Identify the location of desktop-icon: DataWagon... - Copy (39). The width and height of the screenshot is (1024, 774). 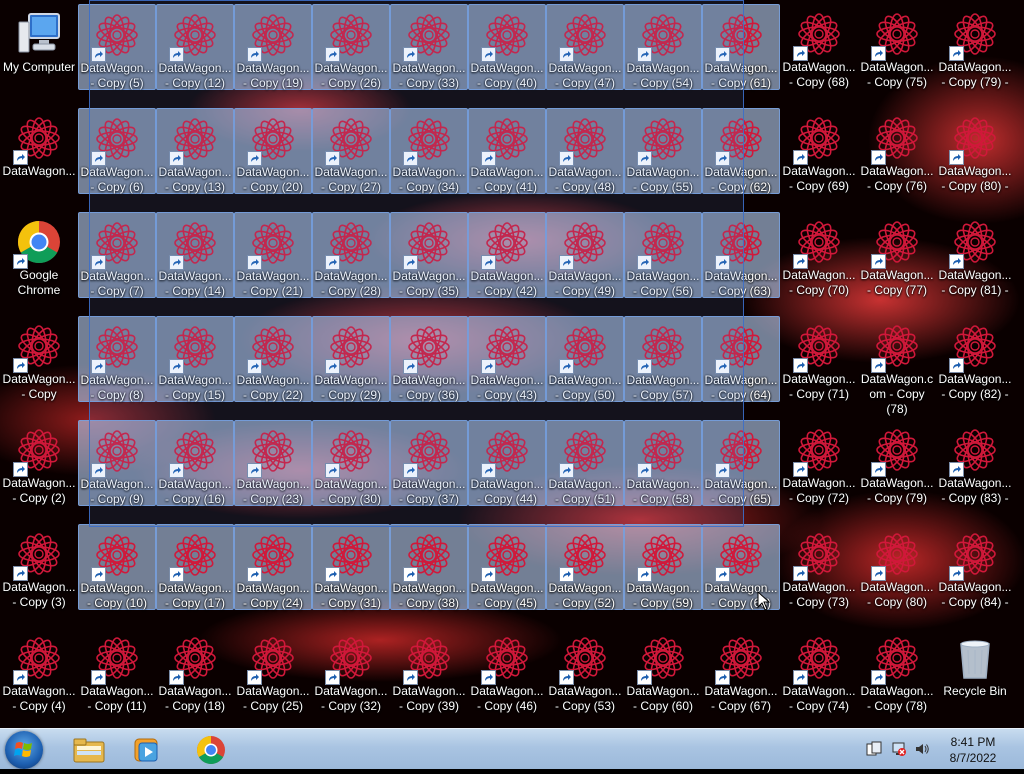
(429, 678).